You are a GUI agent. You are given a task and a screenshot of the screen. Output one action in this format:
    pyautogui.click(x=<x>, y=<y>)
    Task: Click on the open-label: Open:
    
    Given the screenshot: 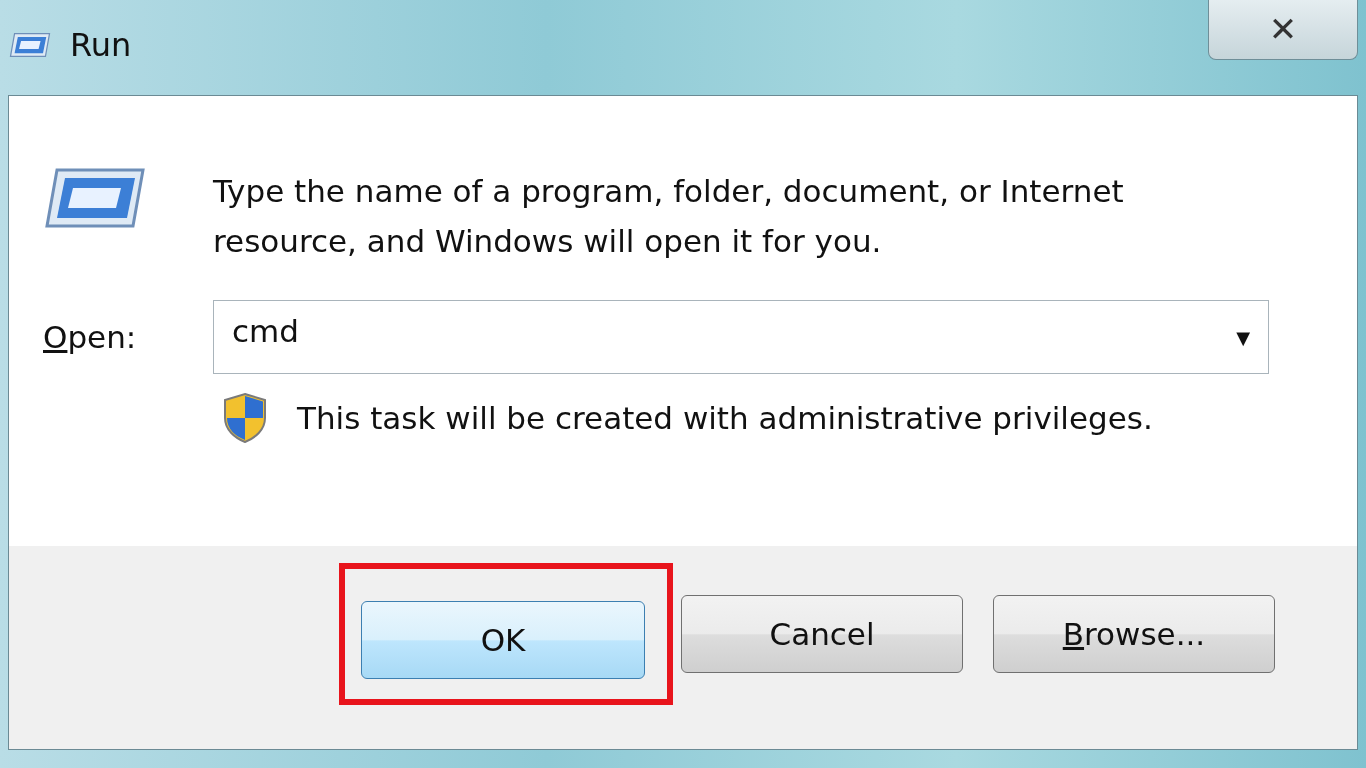 What is the action you would take?
    pyautogui.click(x=90, y=337)
    